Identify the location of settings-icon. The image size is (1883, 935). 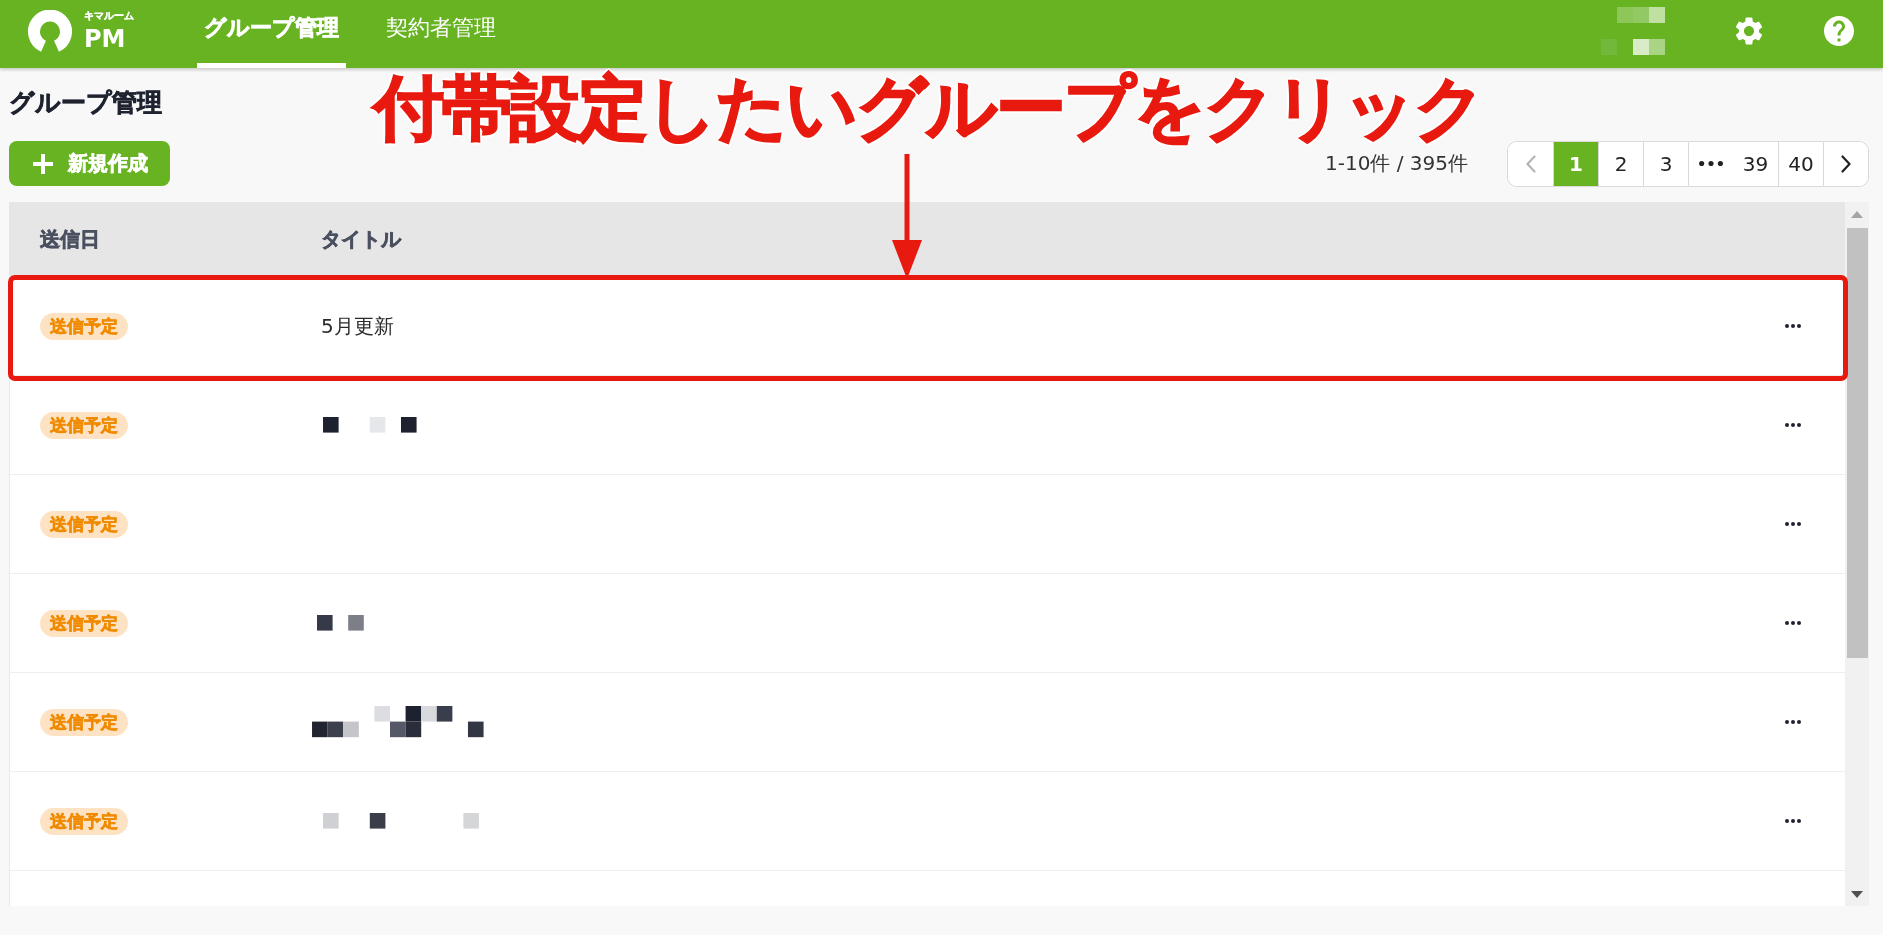
(1749, 31).